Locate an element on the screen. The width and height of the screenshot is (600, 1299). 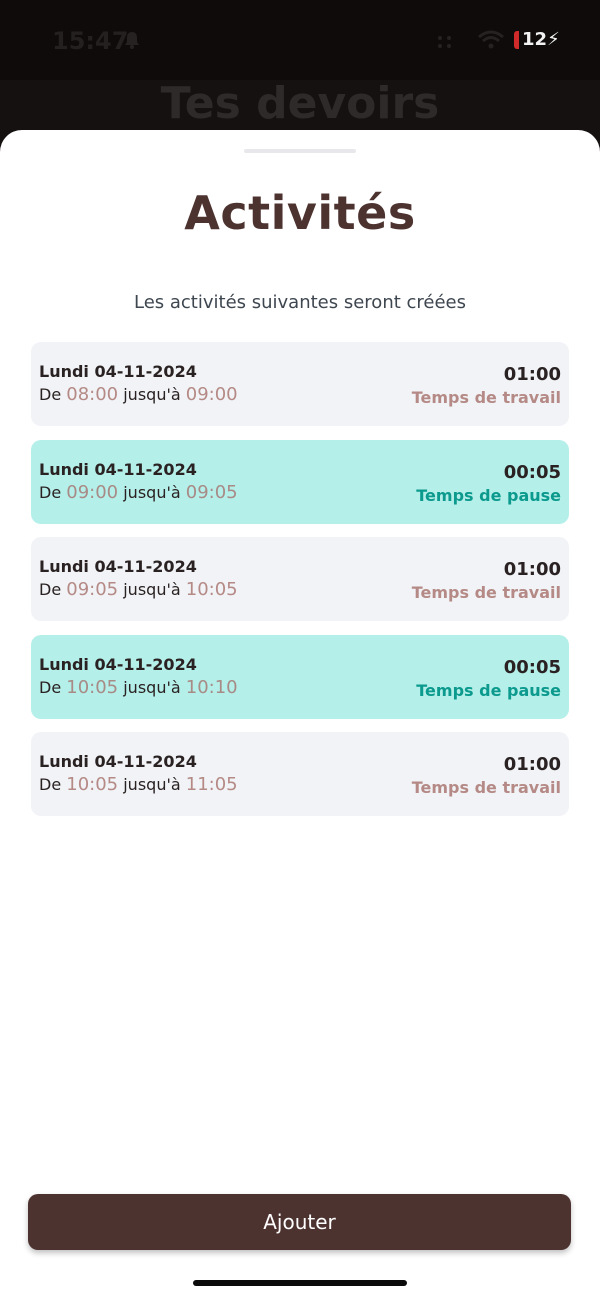
end-time: 10:05 is located at coordinates (211, 589).